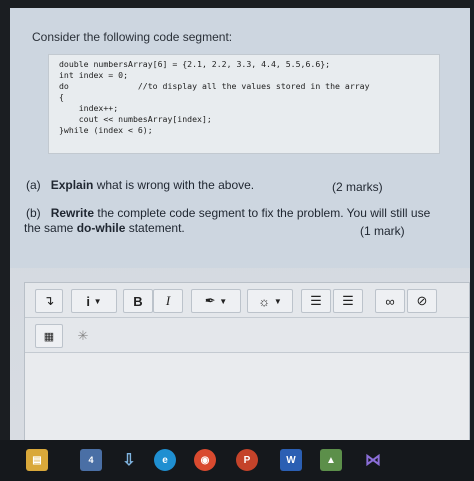  I want to click on editor-toolbar-row-1: ↴ i ▼ B I ✒ ▼ ☼ ▼ ☰ ☰ ∞ ⊘, so click(247, 300).